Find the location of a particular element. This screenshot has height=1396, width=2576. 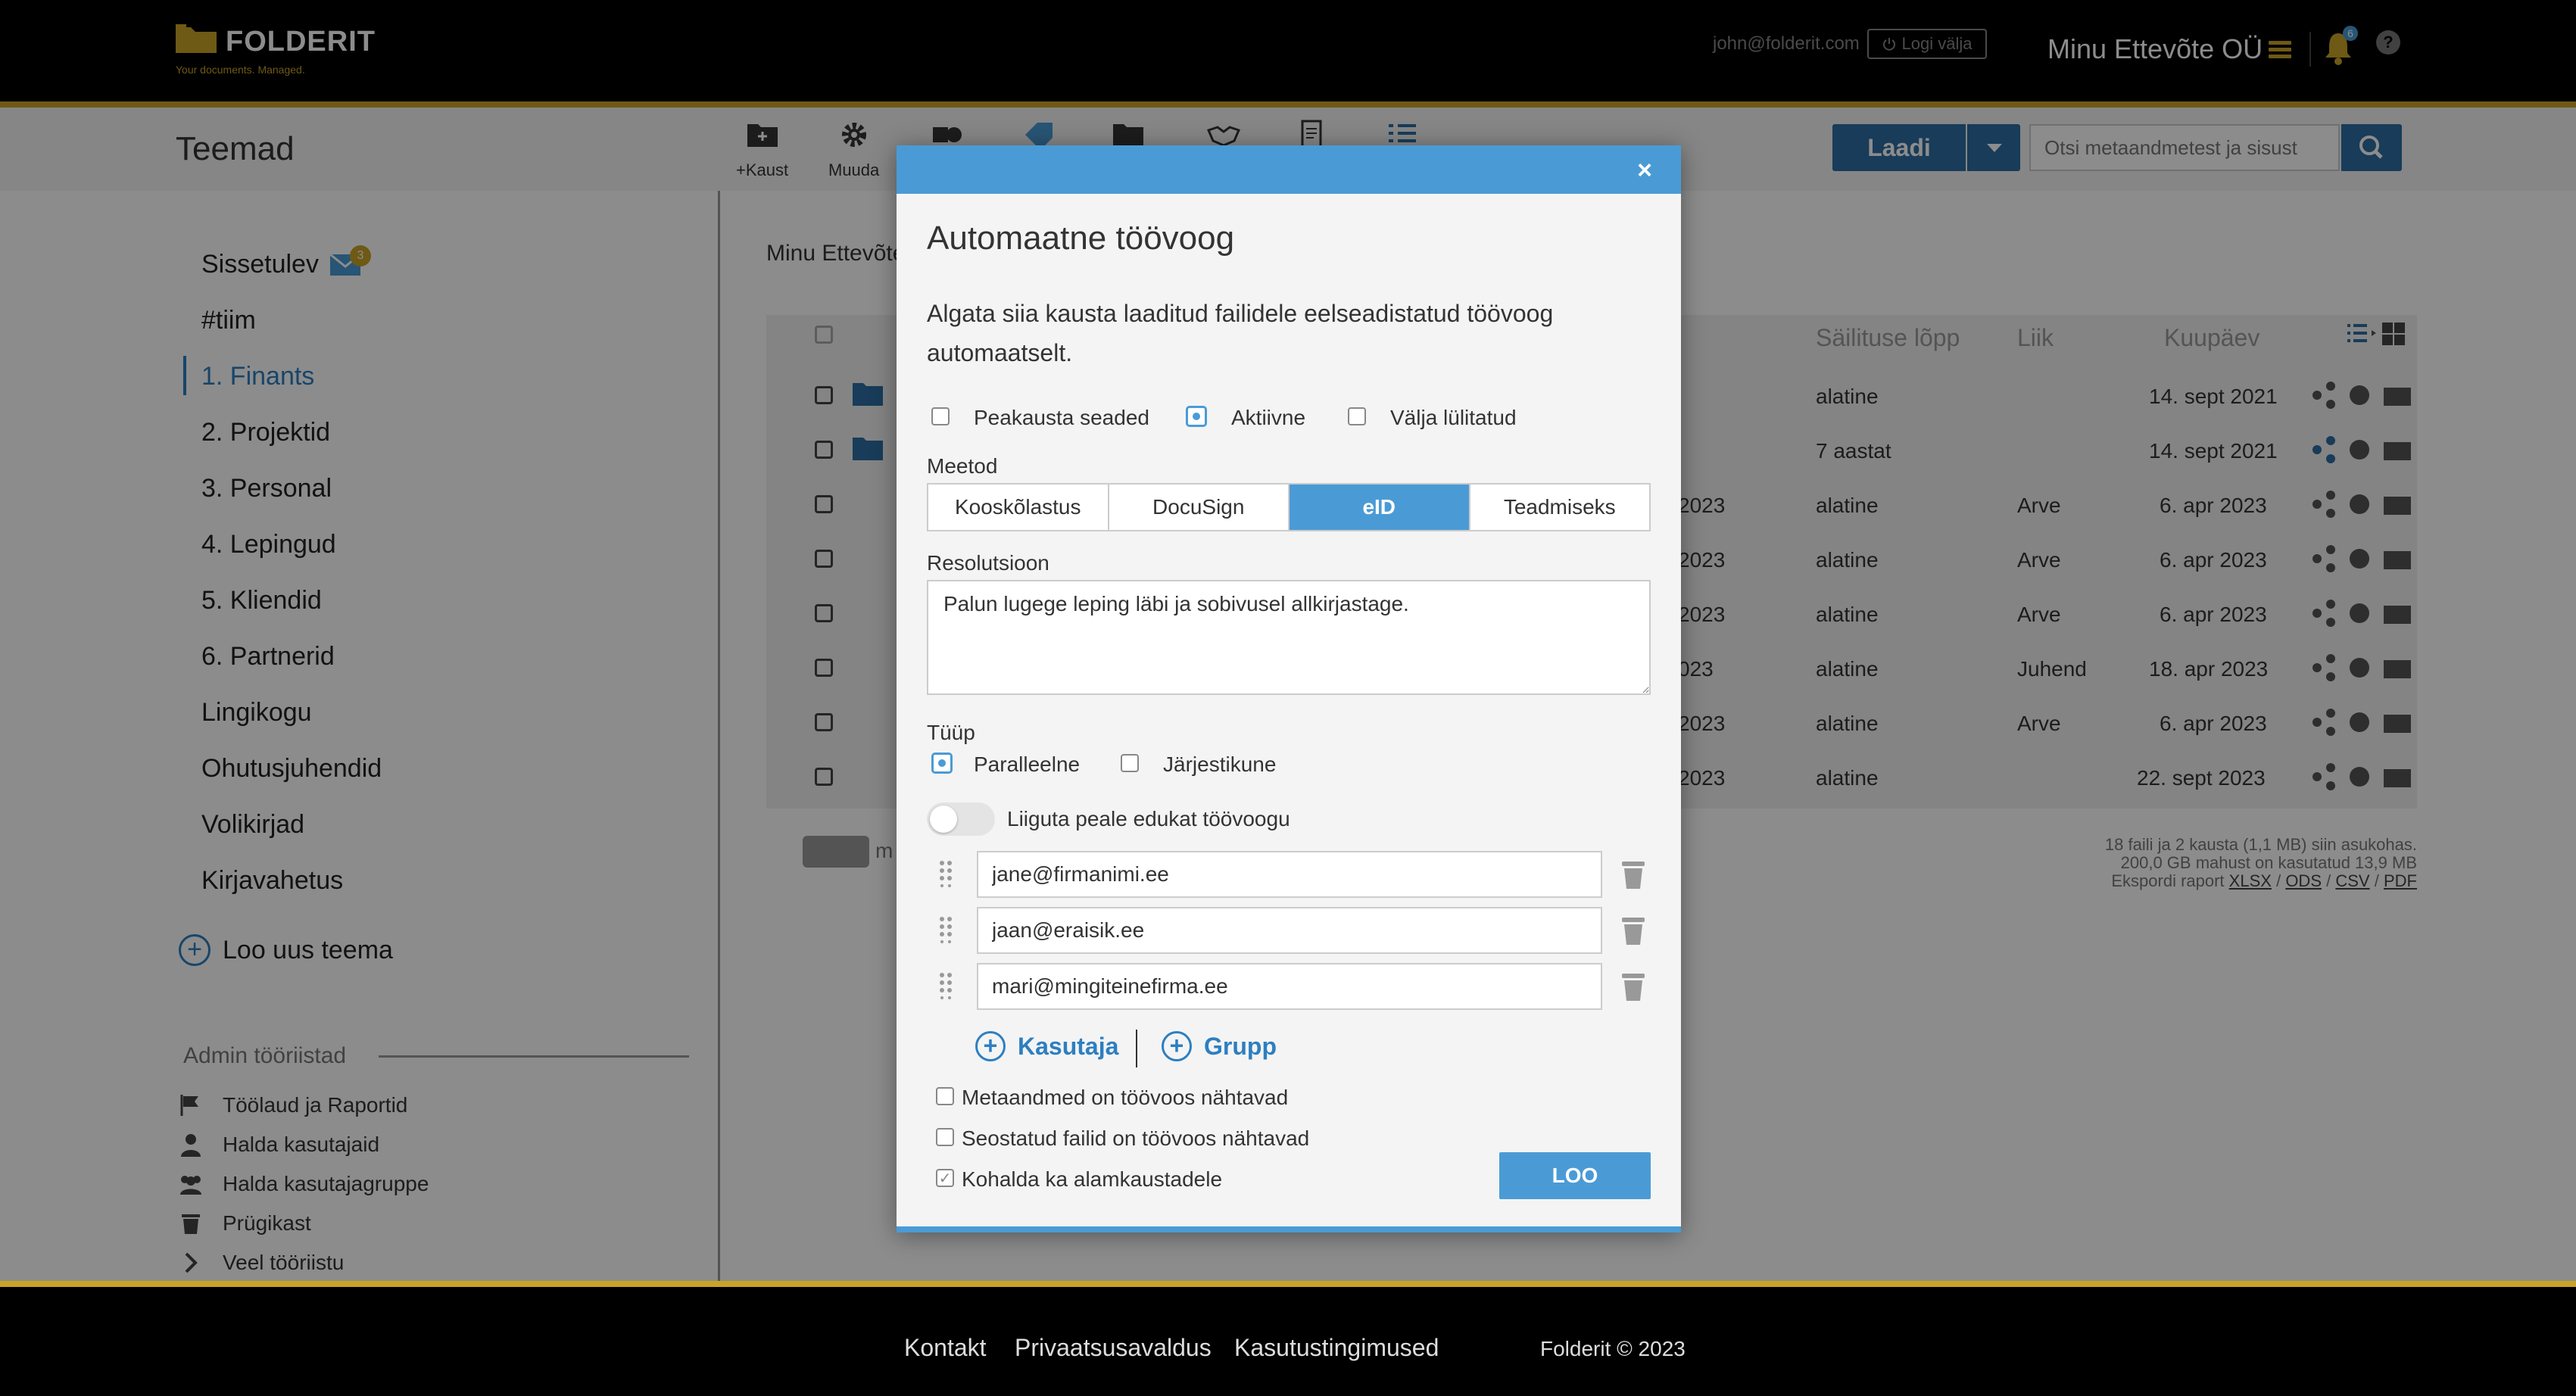

sequential-radio is located at coordinates (1130, 763).